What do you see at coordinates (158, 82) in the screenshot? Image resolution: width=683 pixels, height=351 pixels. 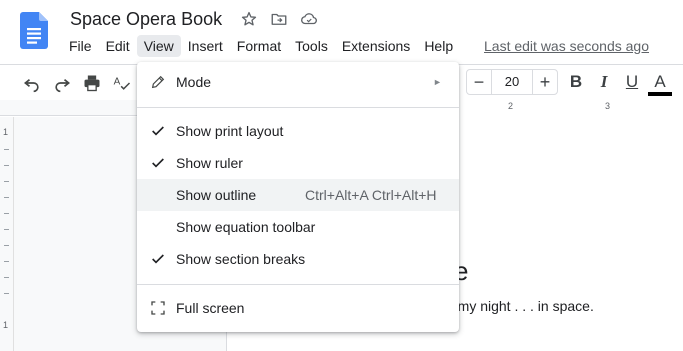 I see `pencil-icon` at bounding box center [158, 82].